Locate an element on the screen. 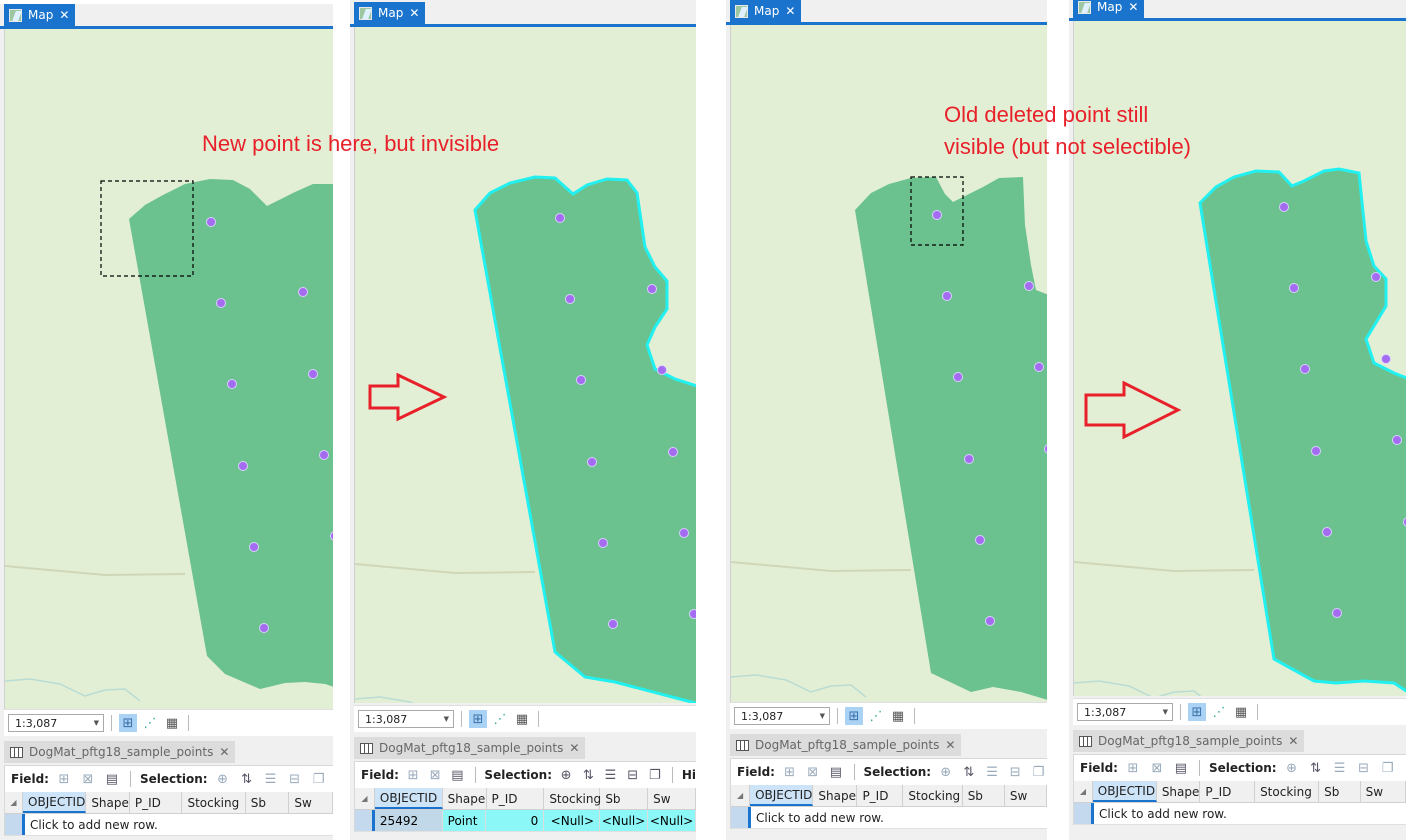 This screenshot has width=1406, height=840. cell-p-id: 0 is located at coordinates (515, 820).